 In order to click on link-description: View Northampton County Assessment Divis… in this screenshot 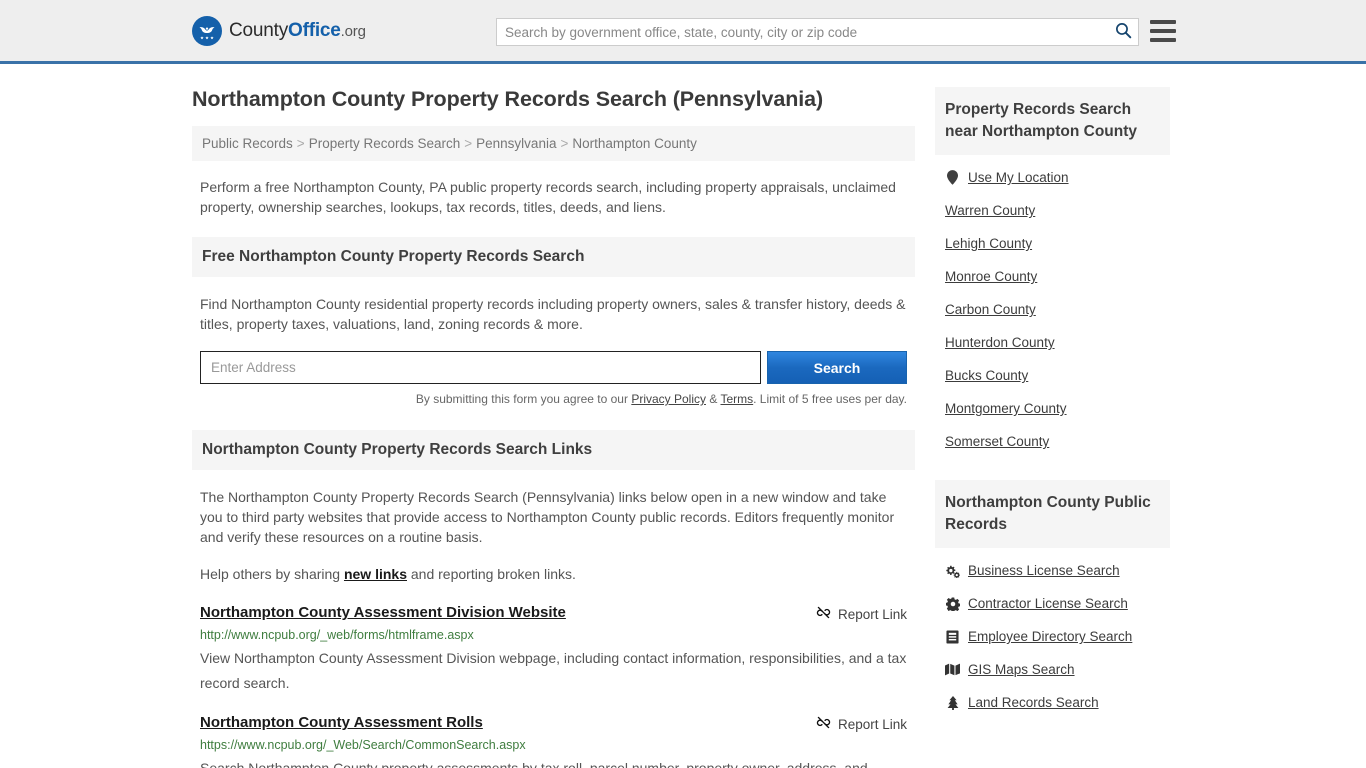, I will do `click(553, 670)`.